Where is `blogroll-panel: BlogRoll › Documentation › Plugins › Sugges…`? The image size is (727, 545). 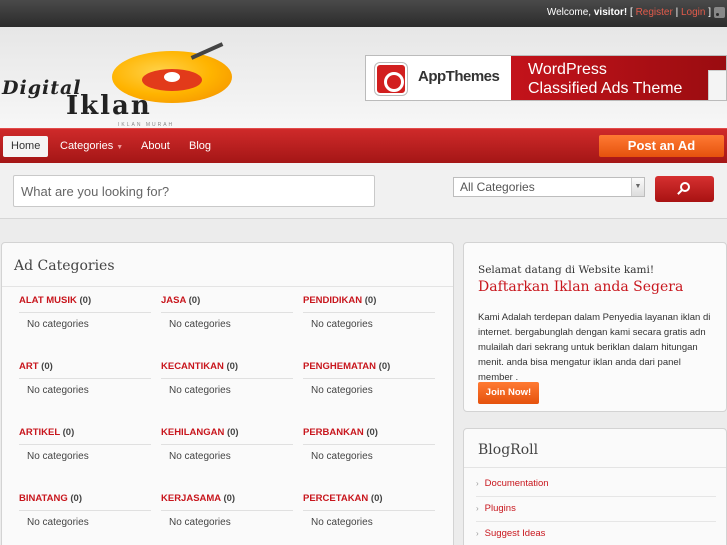 blogroll-panel: BlogRoll › Documentation › Plugins › Sugges… is located at coordinates (595, 486).